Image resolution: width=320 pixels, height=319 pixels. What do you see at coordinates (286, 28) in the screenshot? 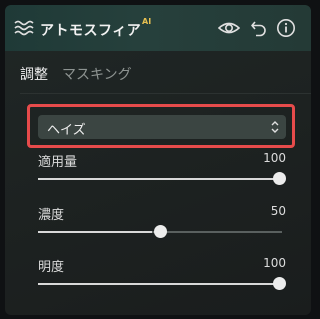
I see `info-icon` at bounding box center [286, 28].